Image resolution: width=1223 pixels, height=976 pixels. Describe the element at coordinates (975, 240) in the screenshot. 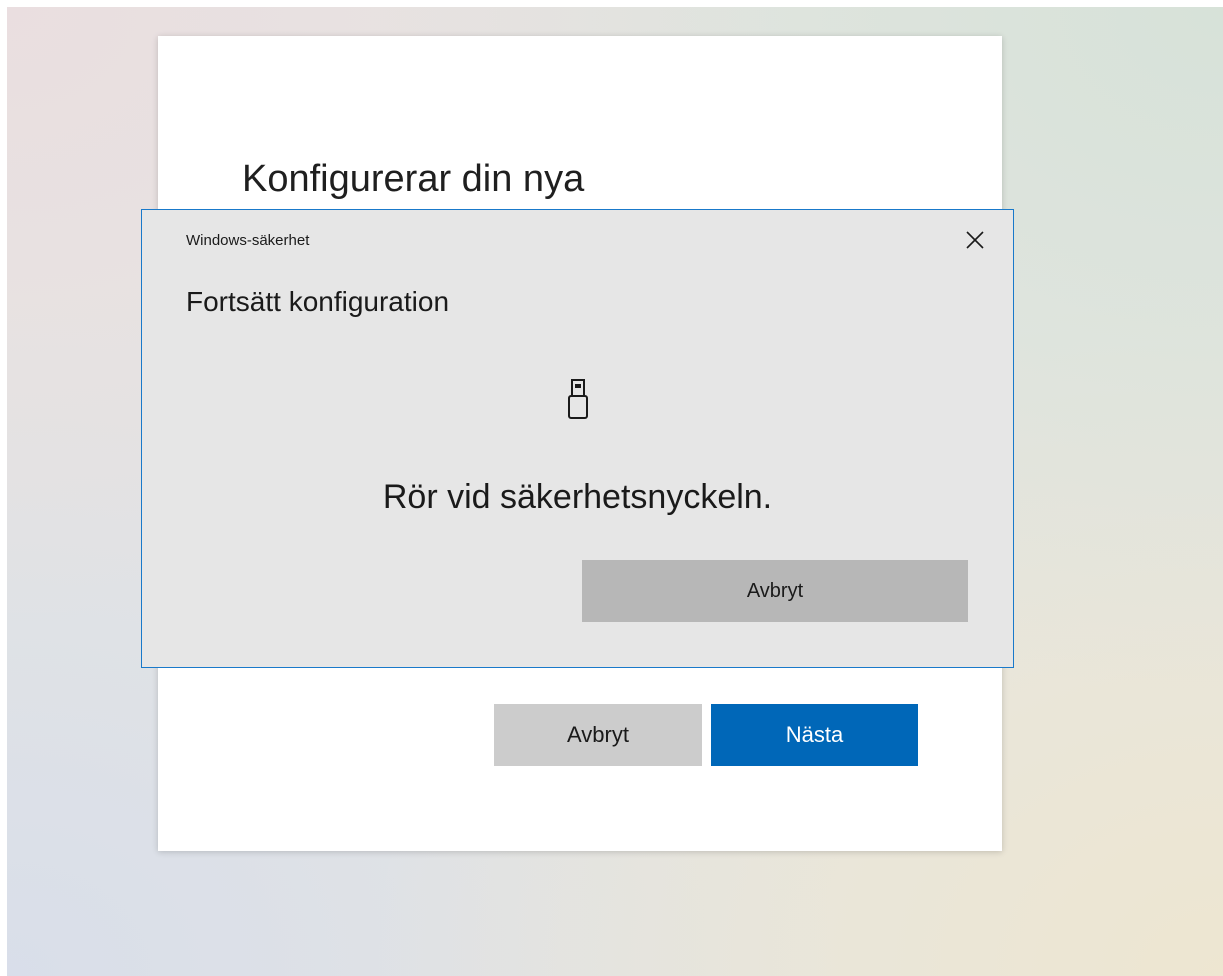

I see `close-icon` at that location.